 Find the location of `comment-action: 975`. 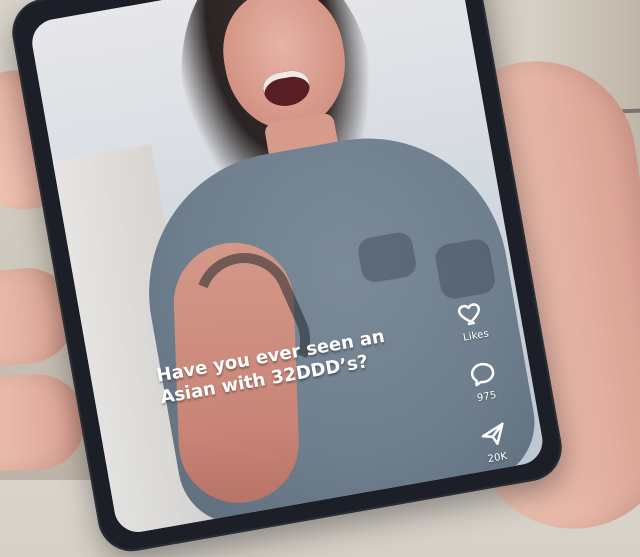

comment-action: 975 is located at coordinates (484, 380).